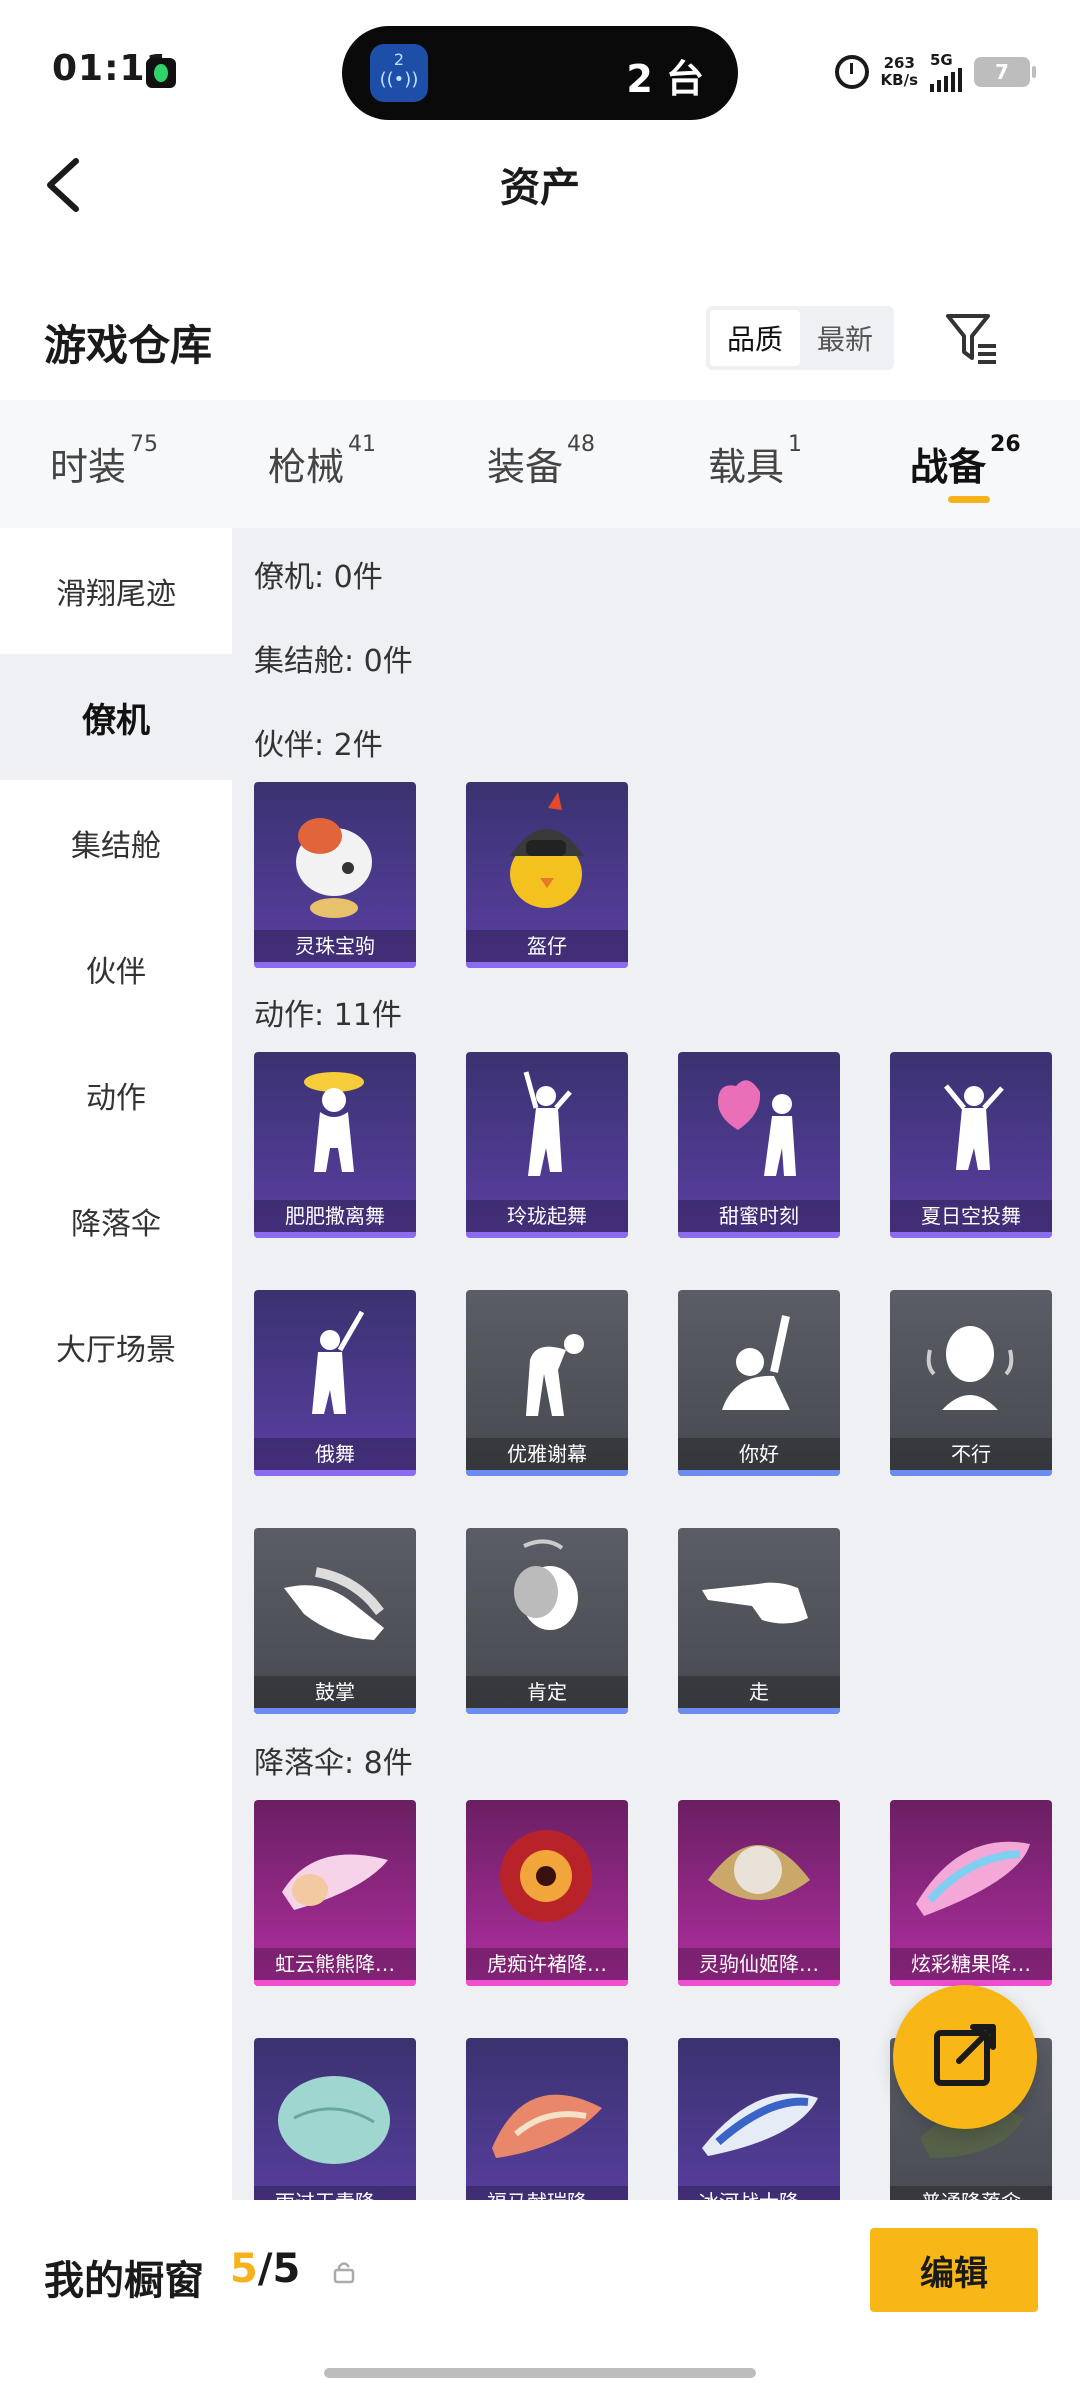  I want to click on item-label: 肯定, so click(547, 1692).